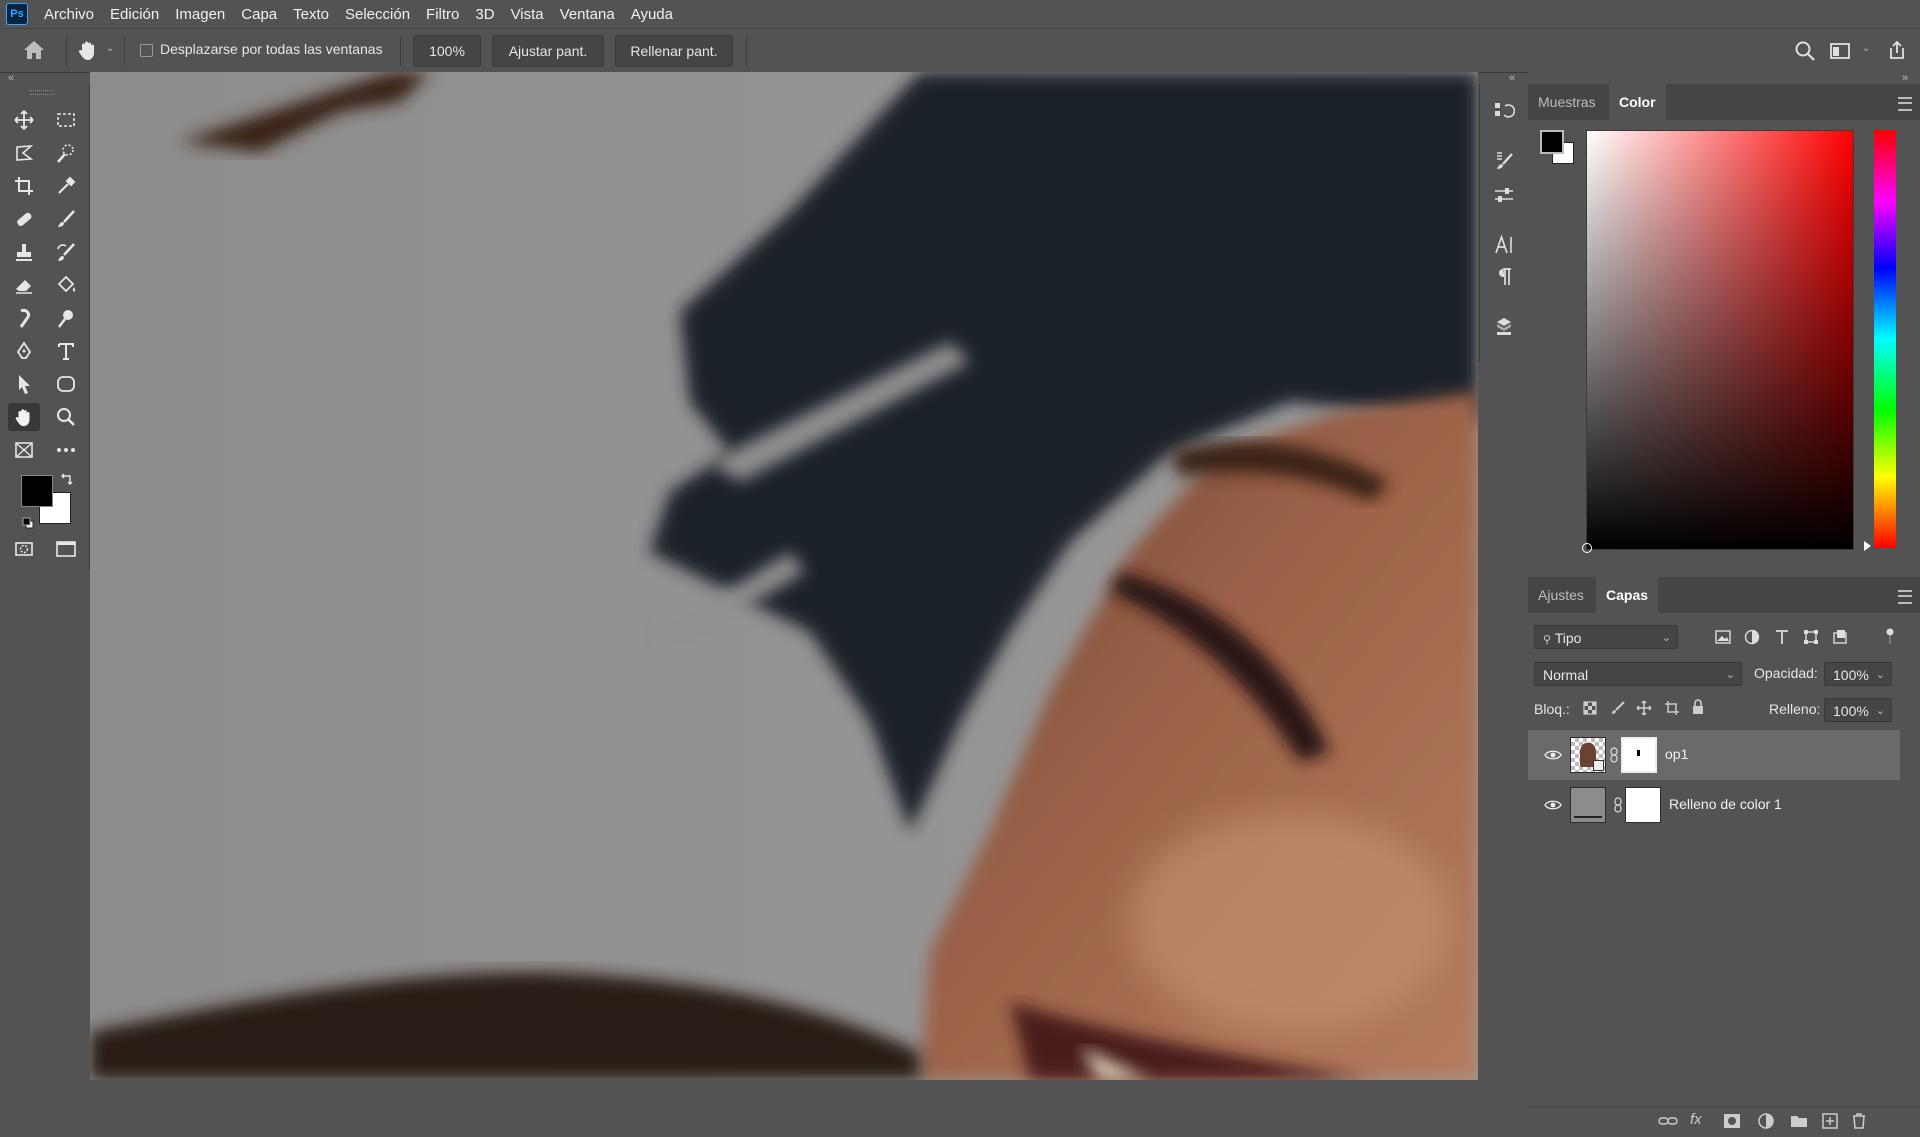  Describe the element at coordinates (1606, 637) in the screenshot. I see `layer-filter-select: ⚲ Tipo ⌄` at that location.